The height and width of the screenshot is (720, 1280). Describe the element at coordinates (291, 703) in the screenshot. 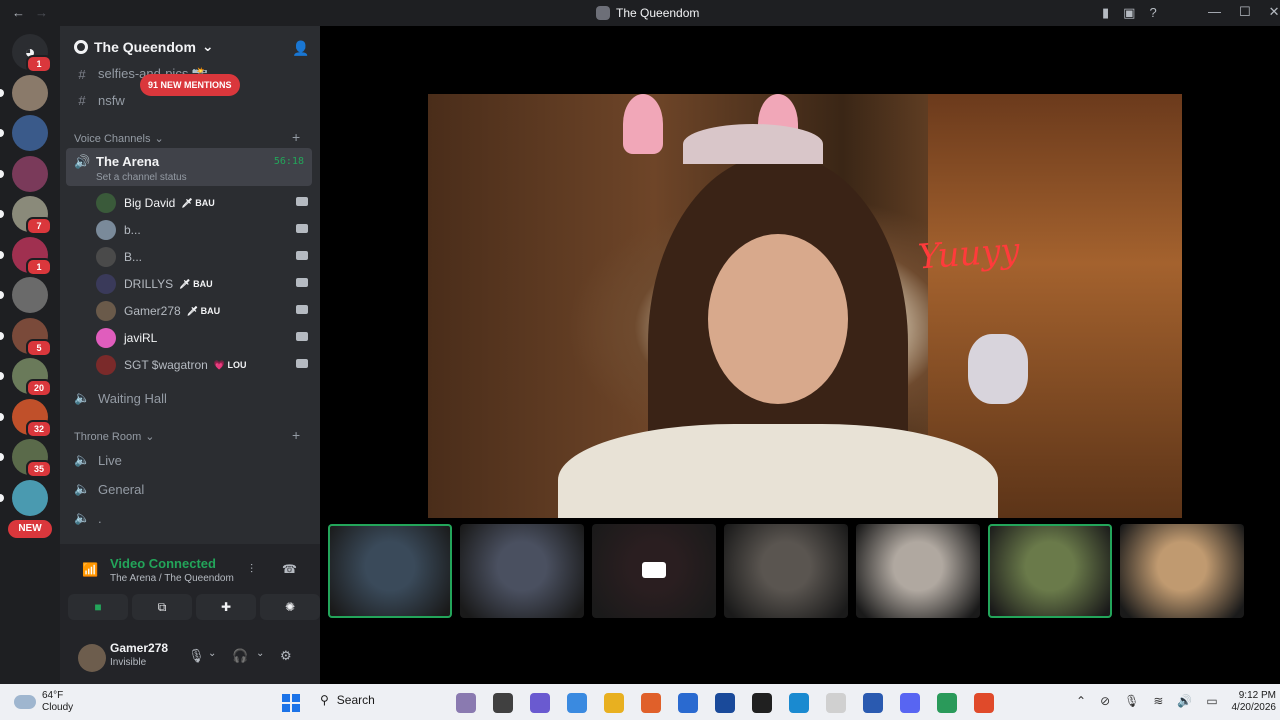

I see `start-button` at that location.